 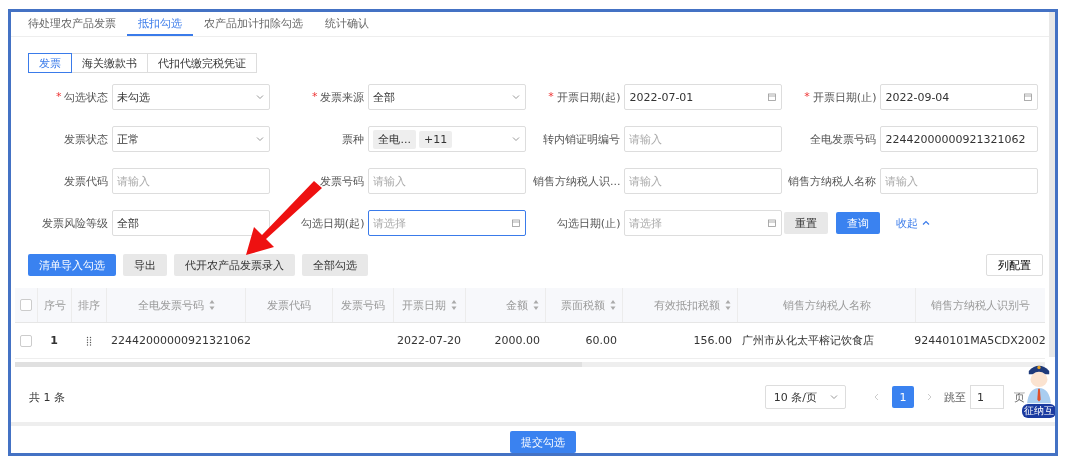 I want to click on table-cell: 广州市从化太平榕记饮食店, so click(x=808, y=340).